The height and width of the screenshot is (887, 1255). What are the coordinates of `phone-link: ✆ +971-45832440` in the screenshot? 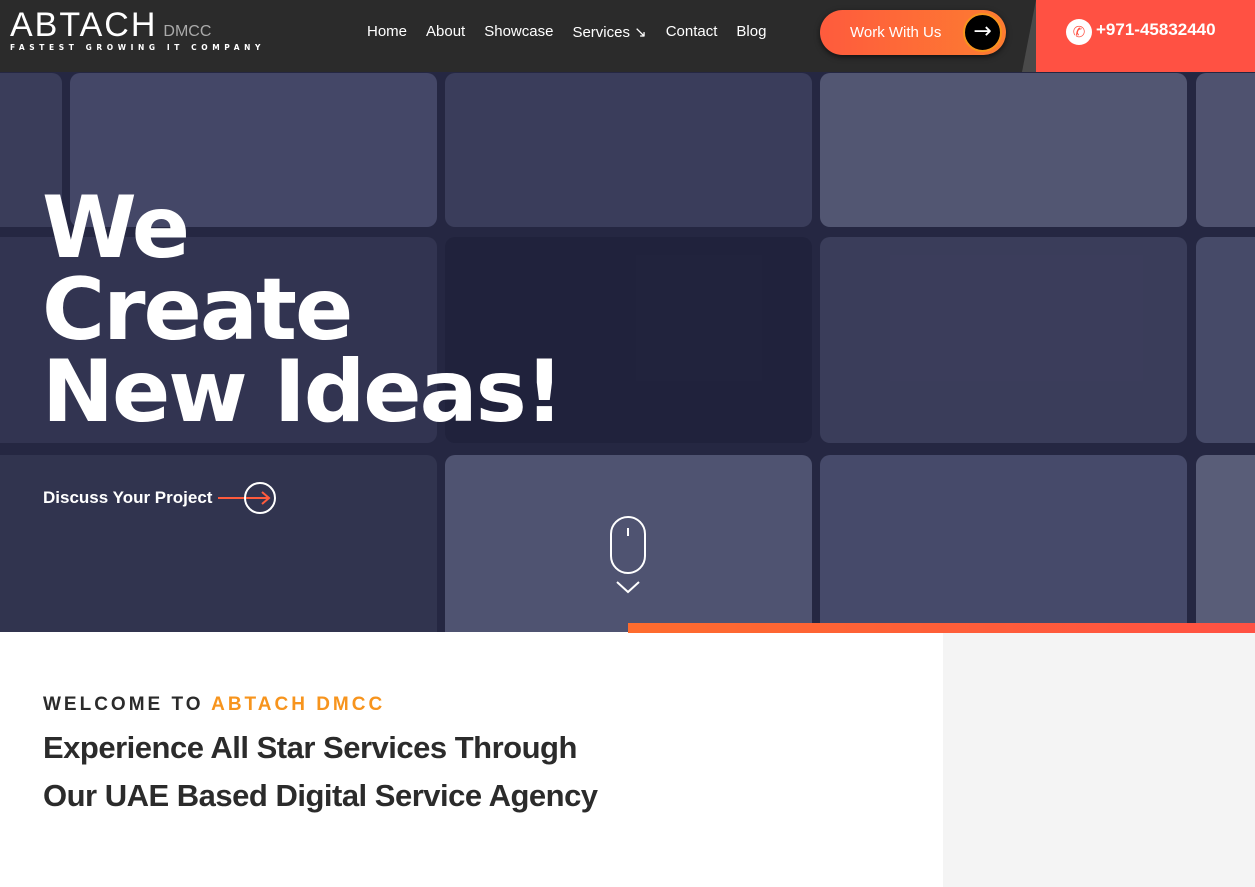 It's located at (1145, 36).